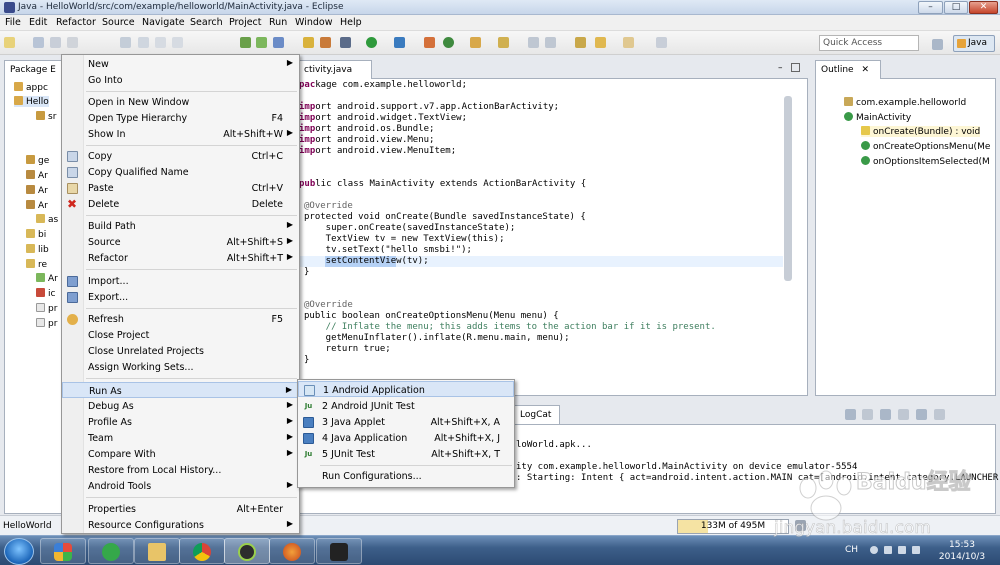 The image size is (1000, 565). I want to click on external-tools-icon, so click(429, 42).